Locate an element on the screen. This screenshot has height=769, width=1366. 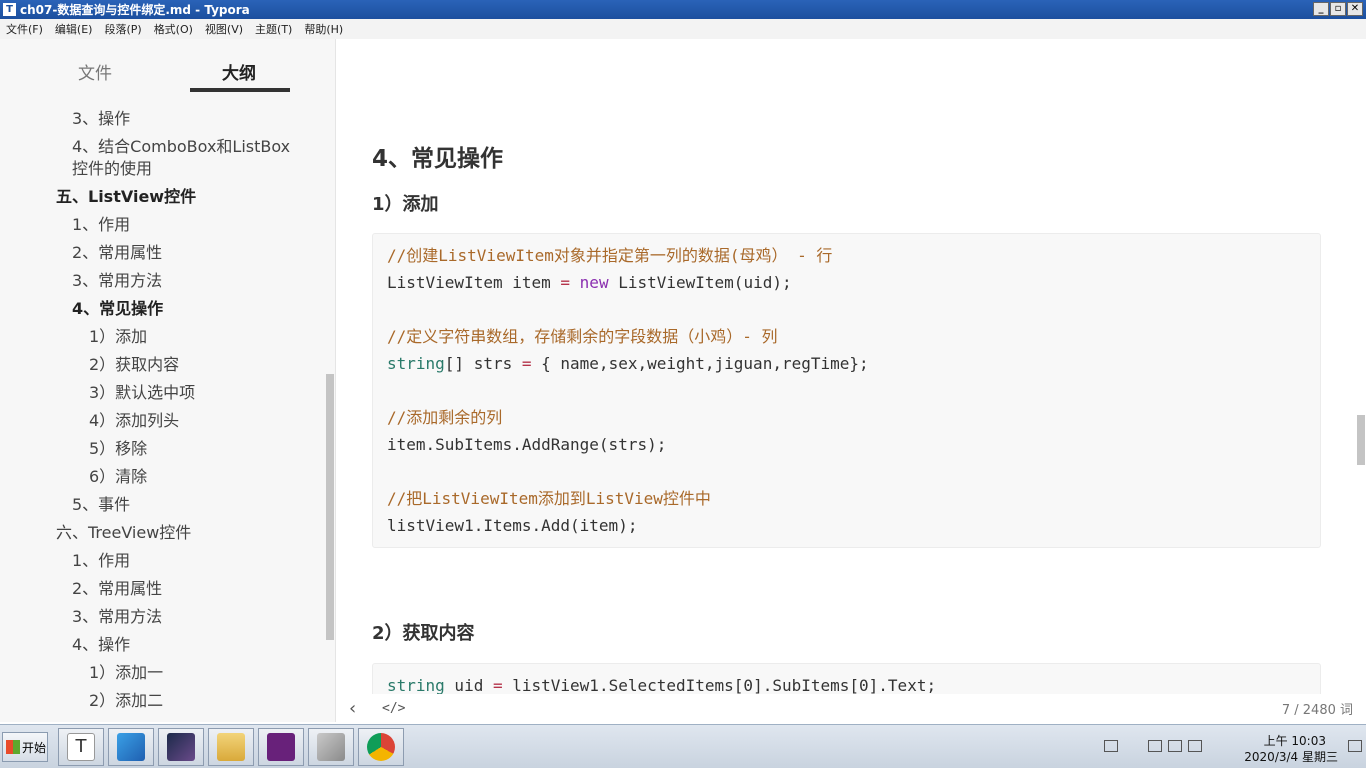
taskbar-visual-studio is located at coordinates (281, 747).